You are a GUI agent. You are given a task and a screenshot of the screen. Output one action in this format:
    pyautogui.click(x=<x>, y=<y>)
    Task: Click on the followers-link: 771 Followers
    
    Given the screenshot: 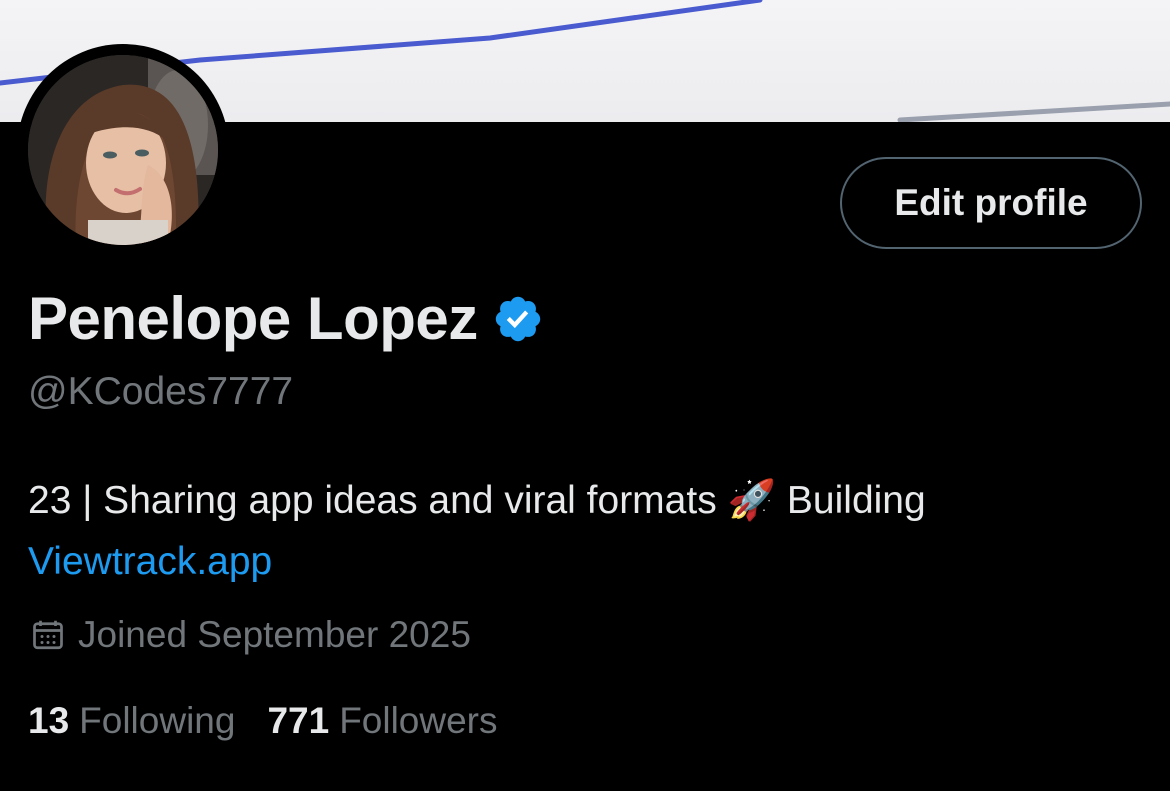 What is the action you would take?
    pyautogui.click(x=382, y=721)
    